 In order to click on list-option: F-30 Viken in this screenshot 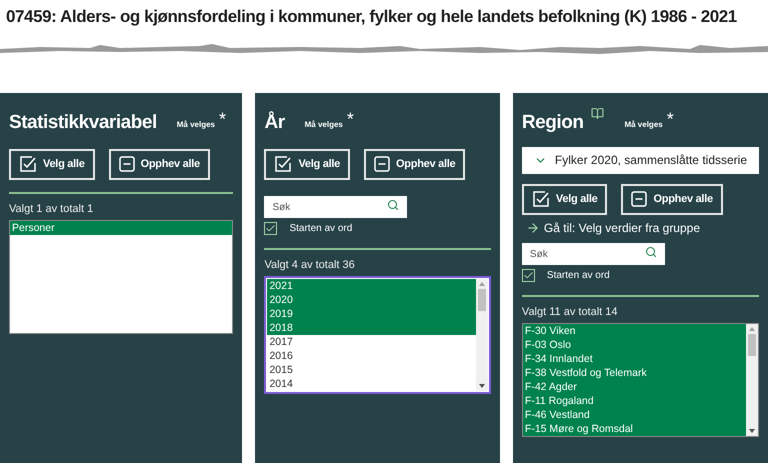, I will do `click(634, 331)`.